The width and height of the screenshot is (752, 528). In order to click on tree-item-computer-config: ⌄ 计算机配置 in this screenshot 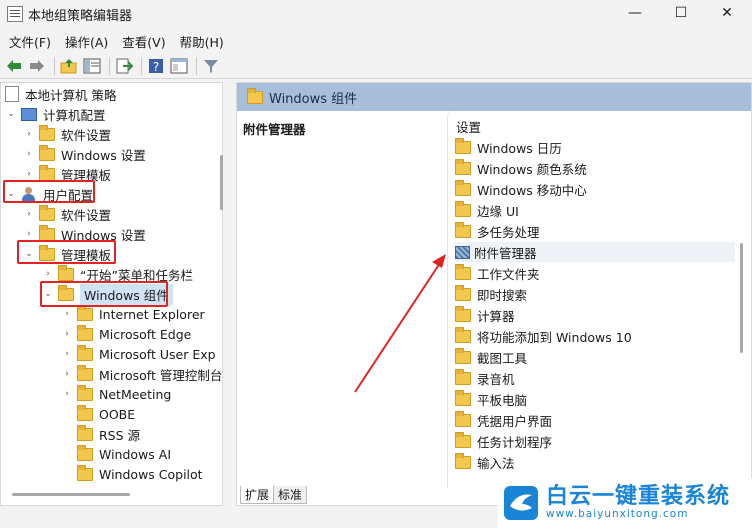, I will do `click(55, 114)`.